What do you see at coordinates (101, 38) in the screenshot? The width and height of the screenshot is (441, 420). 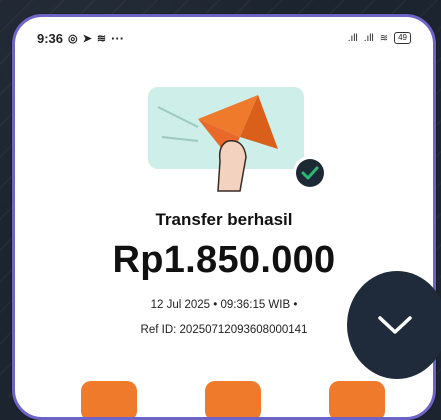 I see `app-icon: ≋` at bounding box center [101, 38].